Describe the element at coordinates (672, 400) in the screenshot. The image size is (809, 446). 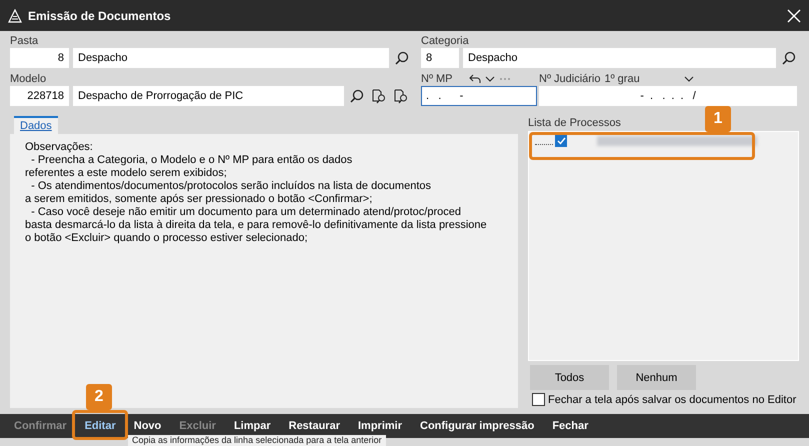
I see `checkbox-label: Fechar a tela após salvar os documentos no Editor` at that location.